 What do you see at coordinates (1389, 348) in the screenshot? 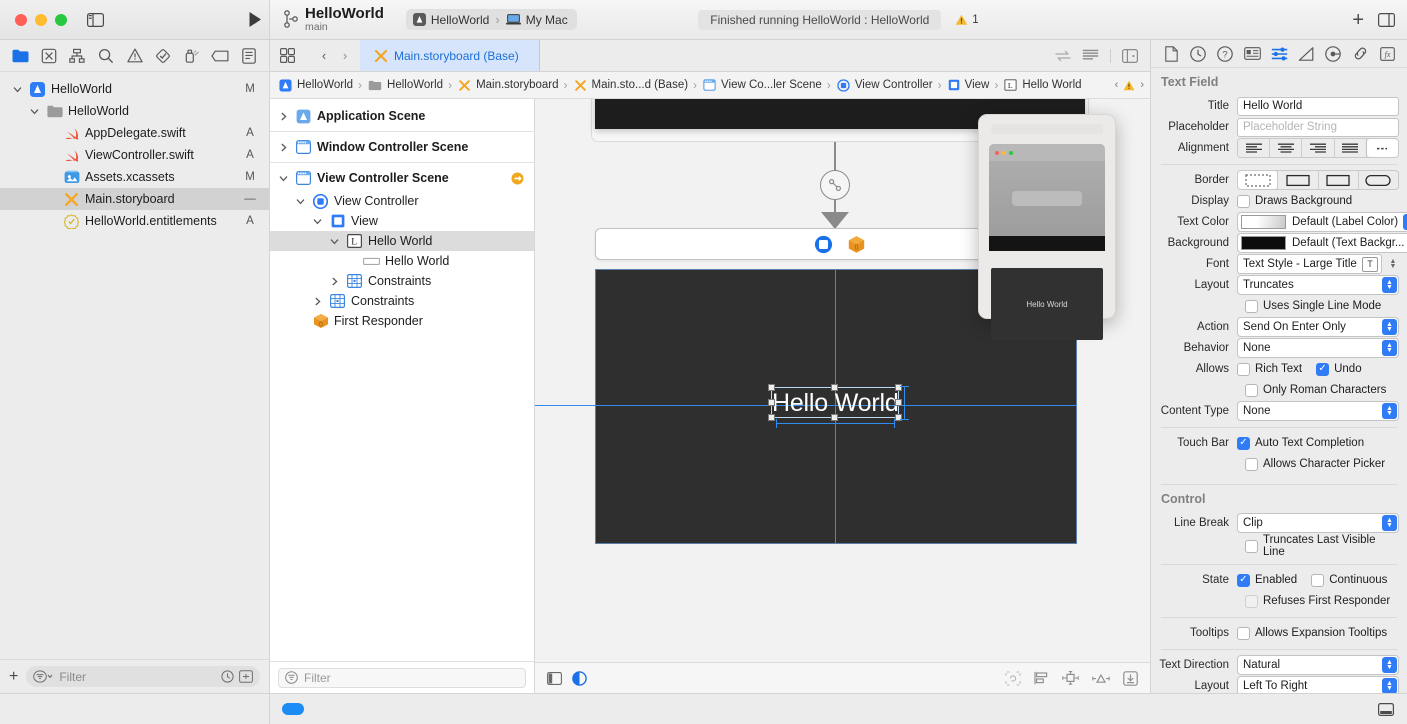
I see `behavior-stepper: ▲ ▼` at bounding box center [1389, 348].